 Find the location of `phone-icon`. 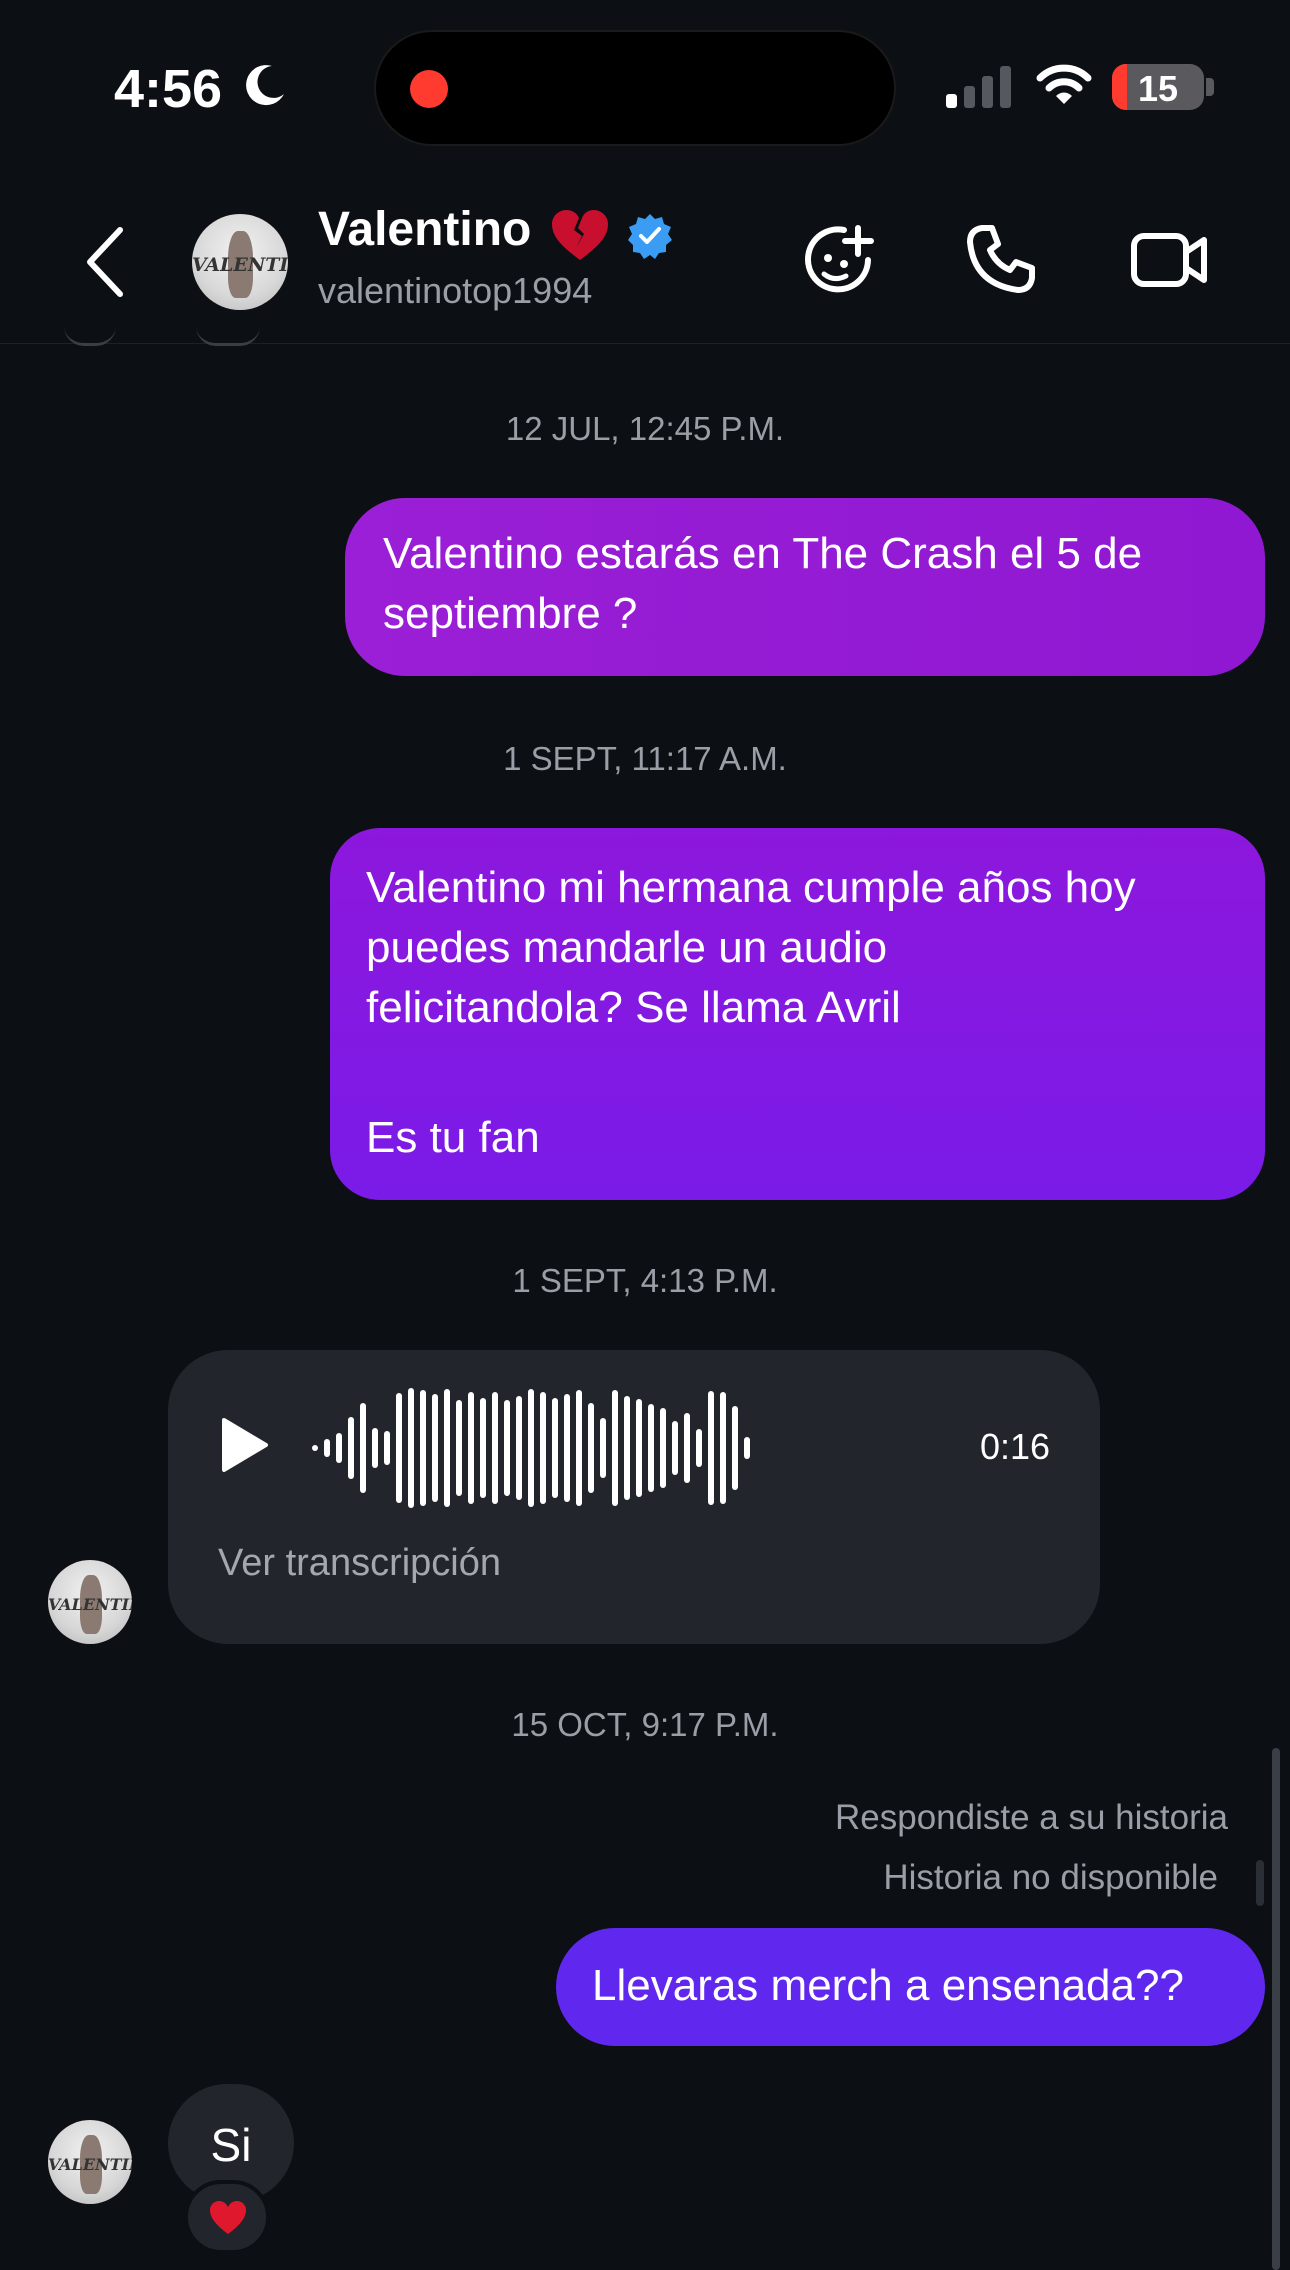

phone-icon is located at coordinates (1001, 259).